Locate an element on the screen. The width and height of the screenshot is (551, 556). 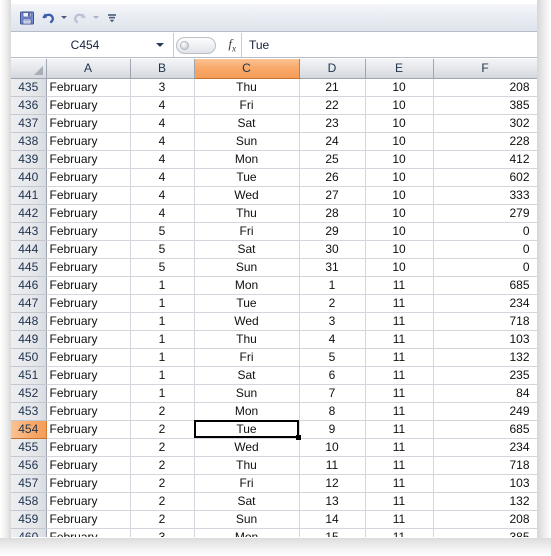
cell-D438: 24 is located at coordinates (332, 141).